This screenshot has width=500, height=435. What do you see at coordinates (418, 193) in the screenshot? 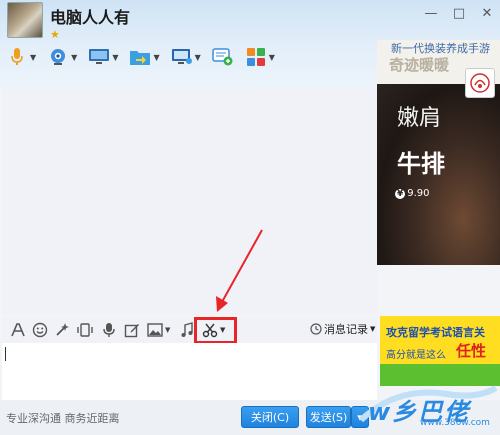
I see `ad-price-value: 9.90` at bounding box center [418, 193].